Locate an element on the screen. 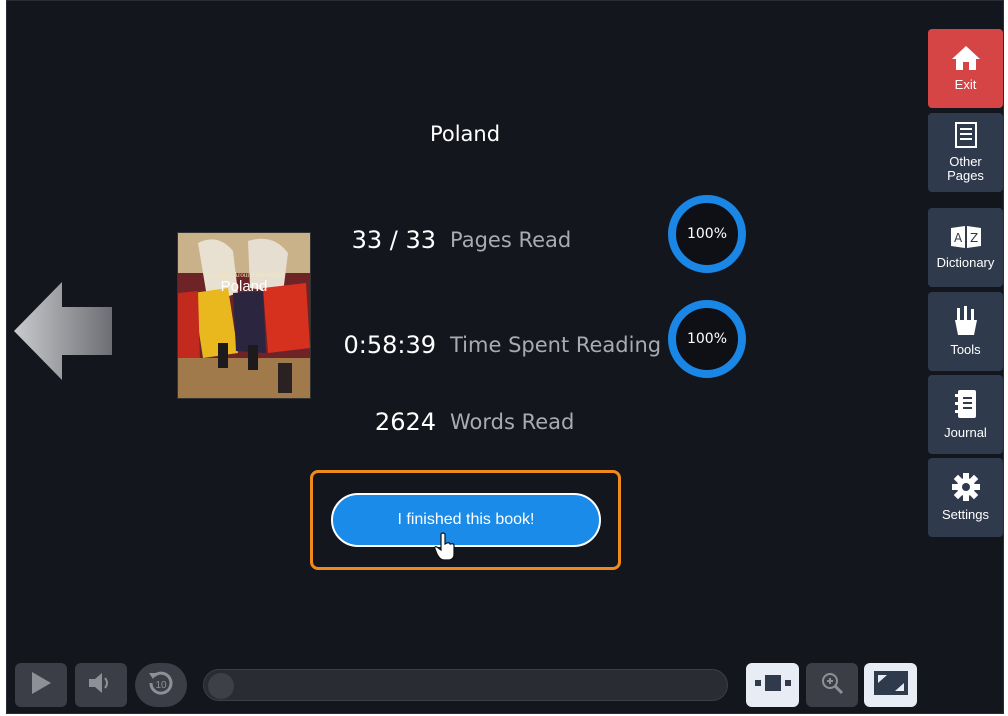  dictionary-icon: AZ is located at coordinates (966, 238).